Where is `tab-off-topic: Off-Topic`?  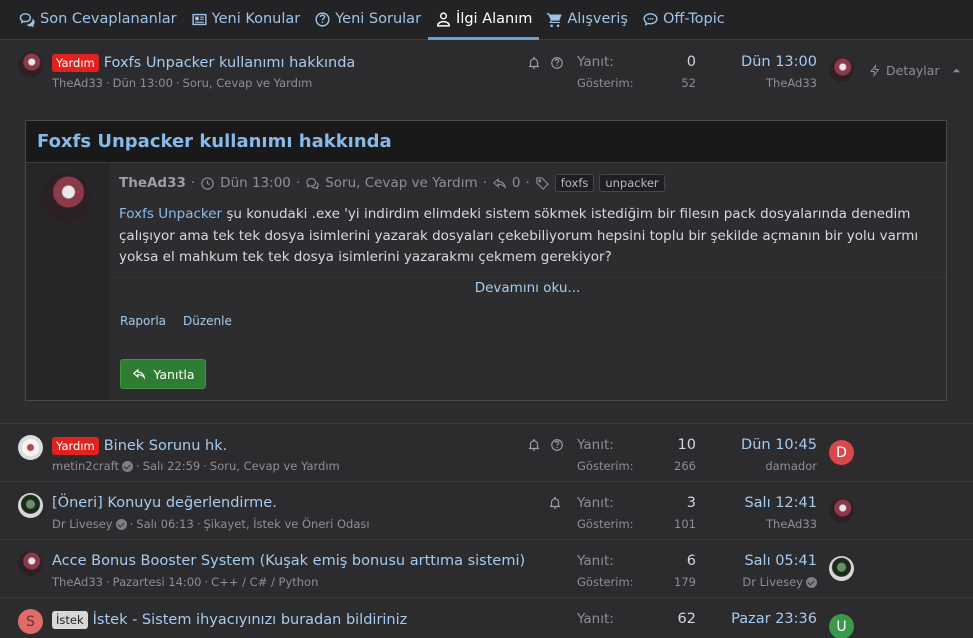 tab-off-topic: Off-Topic is located at coordinates (683, 19).